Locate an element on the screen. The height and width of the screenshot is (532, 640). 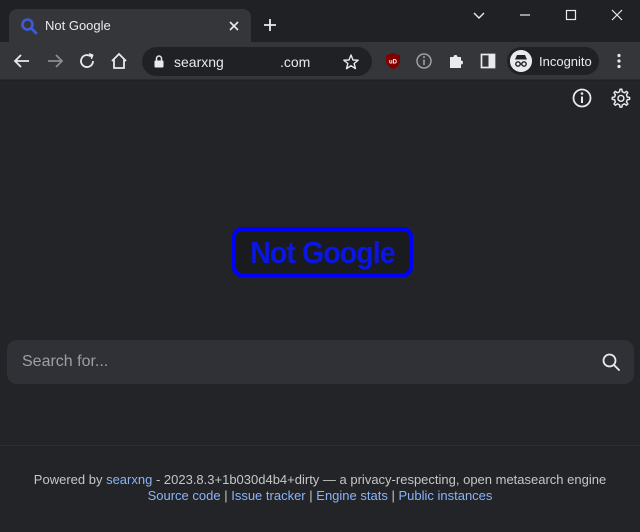
url-host-suffix: .com is located at coordinates (295, 62).